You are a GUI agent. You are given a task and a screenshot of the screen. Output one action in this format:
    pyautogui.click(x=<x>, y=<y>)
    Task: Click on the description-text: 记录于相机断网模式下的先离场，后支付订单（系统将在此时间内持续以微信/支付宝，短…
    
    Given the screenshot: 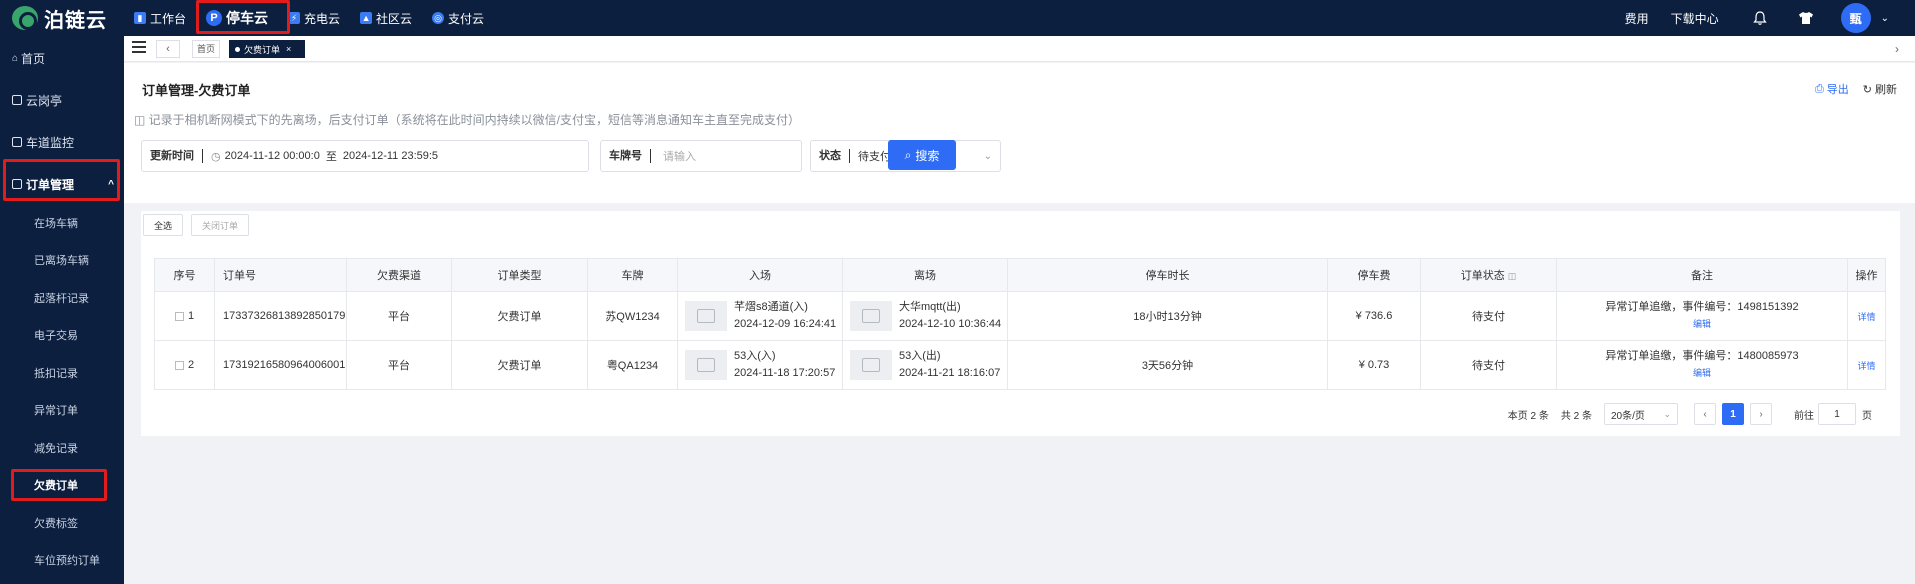 What is the action you would take?
    pyautogui.click(x=474, y=120)
    